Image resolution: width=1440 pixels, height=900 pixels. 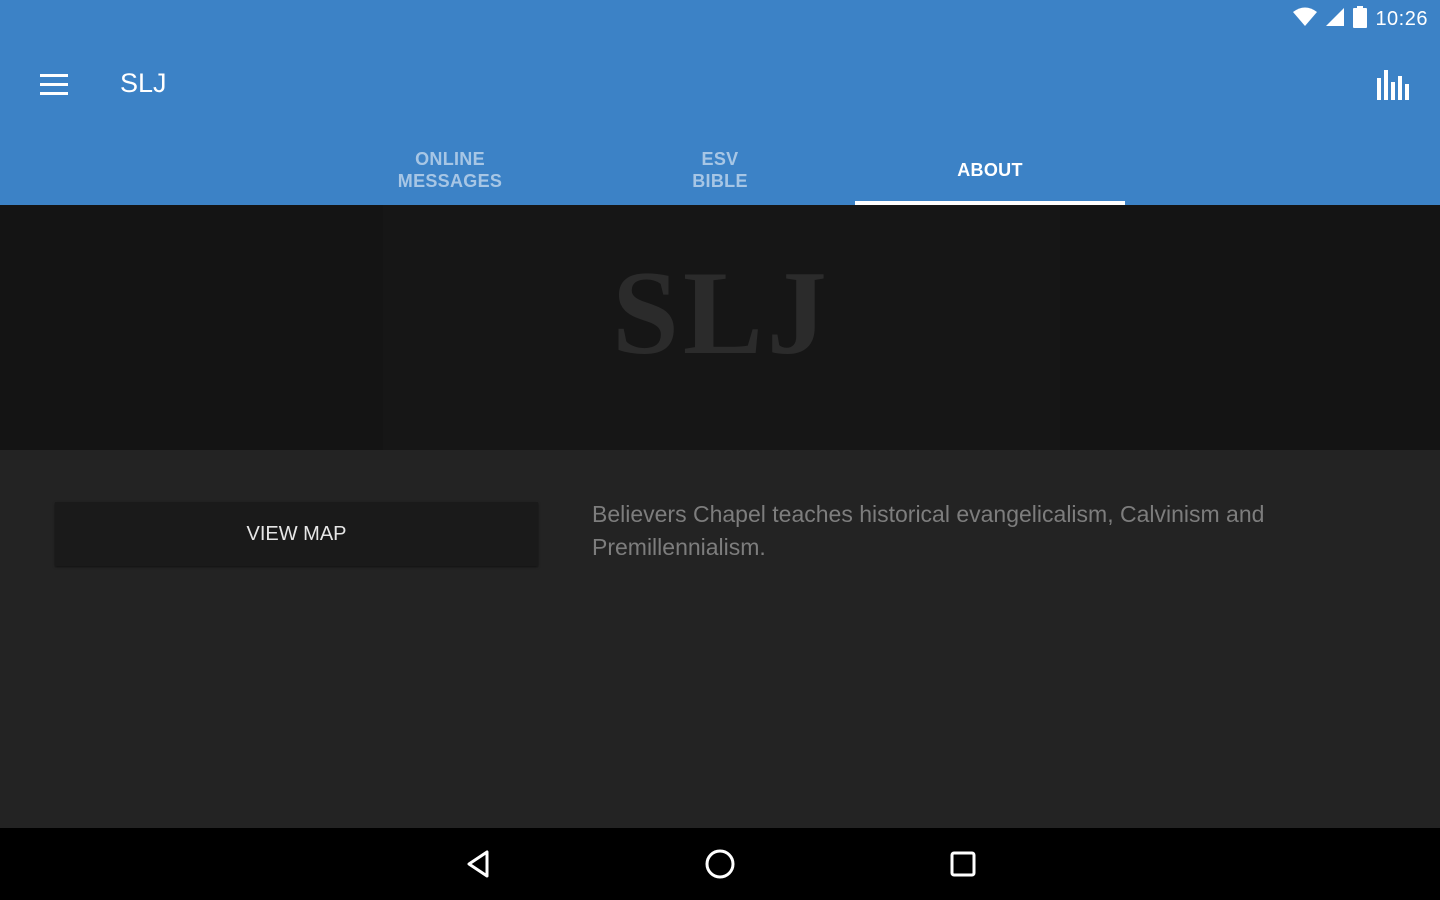 What do you see at coordinates (1392, 84) in the screenshot?
I see `bar-chart-icon` at bounding box center [1392, 84].